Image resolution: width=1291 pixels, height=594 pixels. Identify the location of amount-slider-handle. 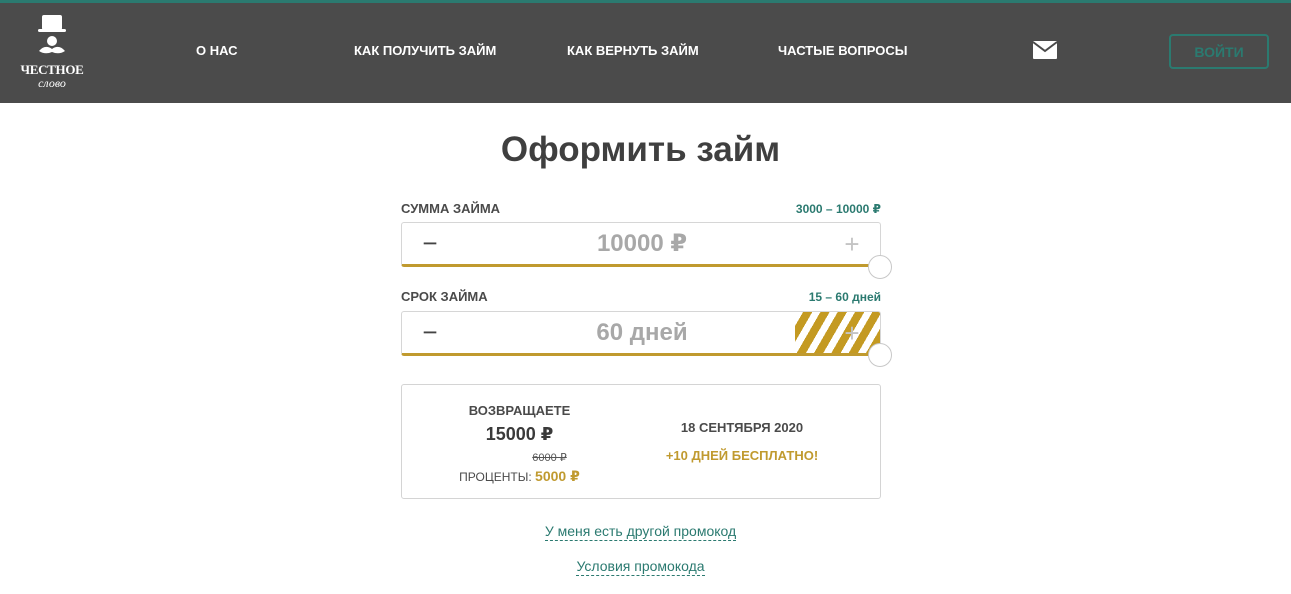
(880, 267).